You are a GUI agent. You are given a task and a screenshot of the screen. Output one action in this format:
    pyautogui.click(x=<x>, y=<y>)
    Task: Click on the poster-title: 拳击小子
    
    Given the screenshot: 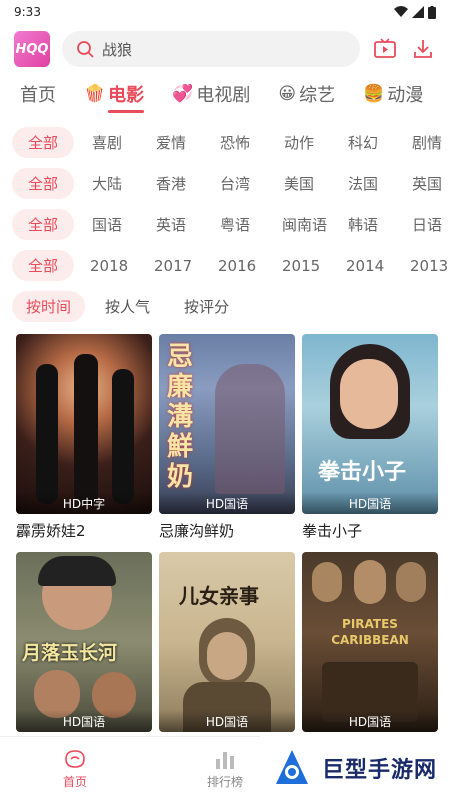 What is the action you would take?
    pyautogui.click(x=362, y=472)
    